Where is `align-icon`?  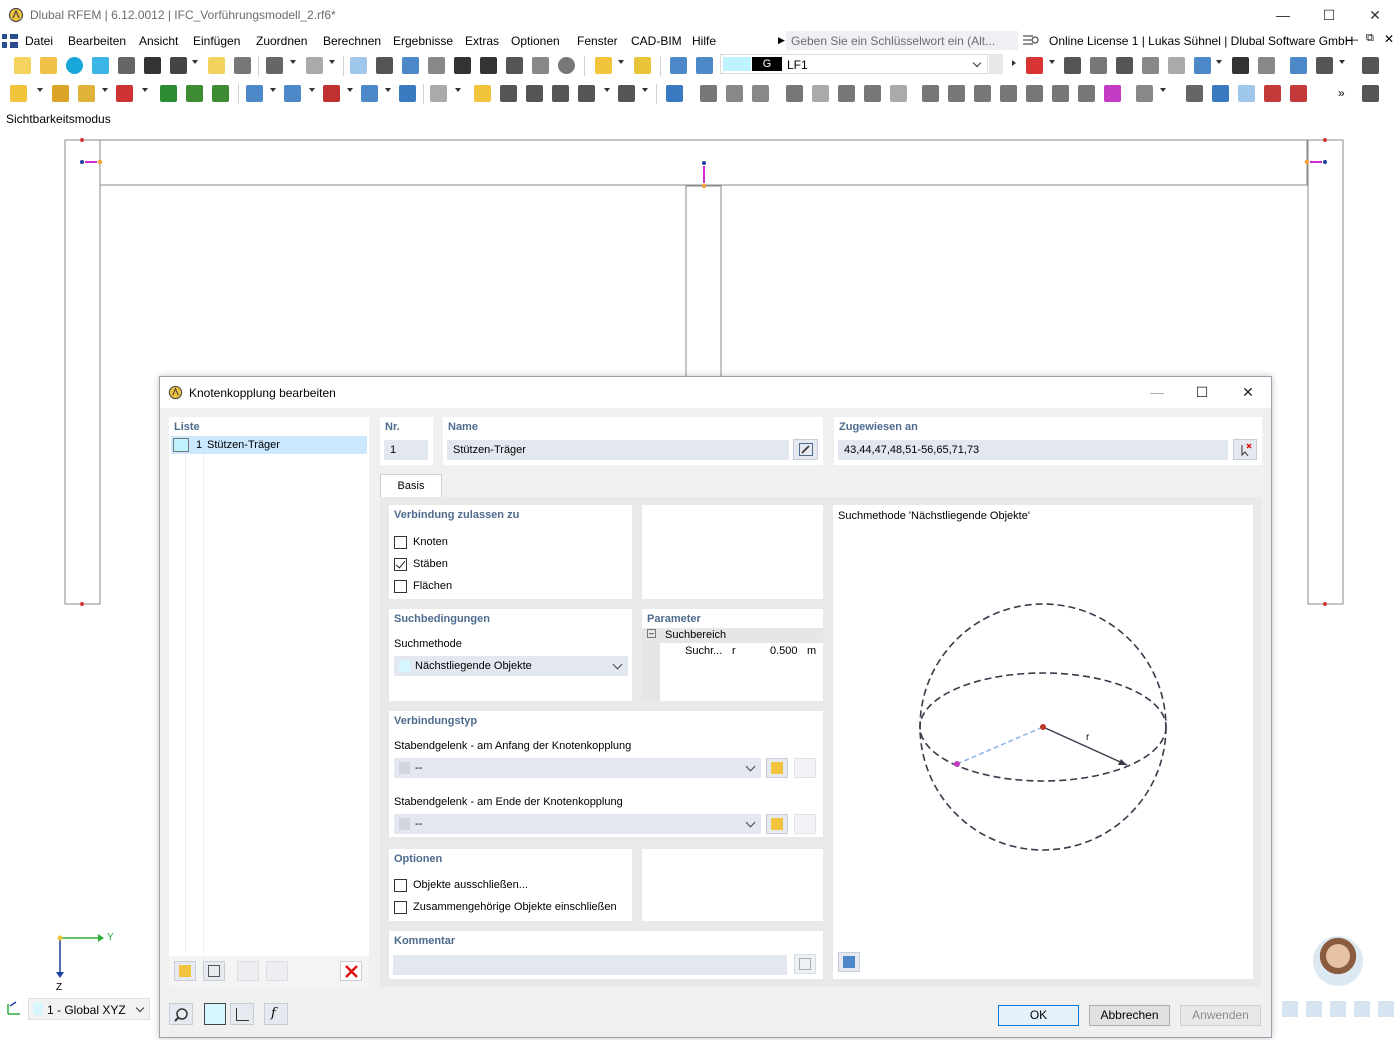
align-icon is located at coordinates (930, 93).